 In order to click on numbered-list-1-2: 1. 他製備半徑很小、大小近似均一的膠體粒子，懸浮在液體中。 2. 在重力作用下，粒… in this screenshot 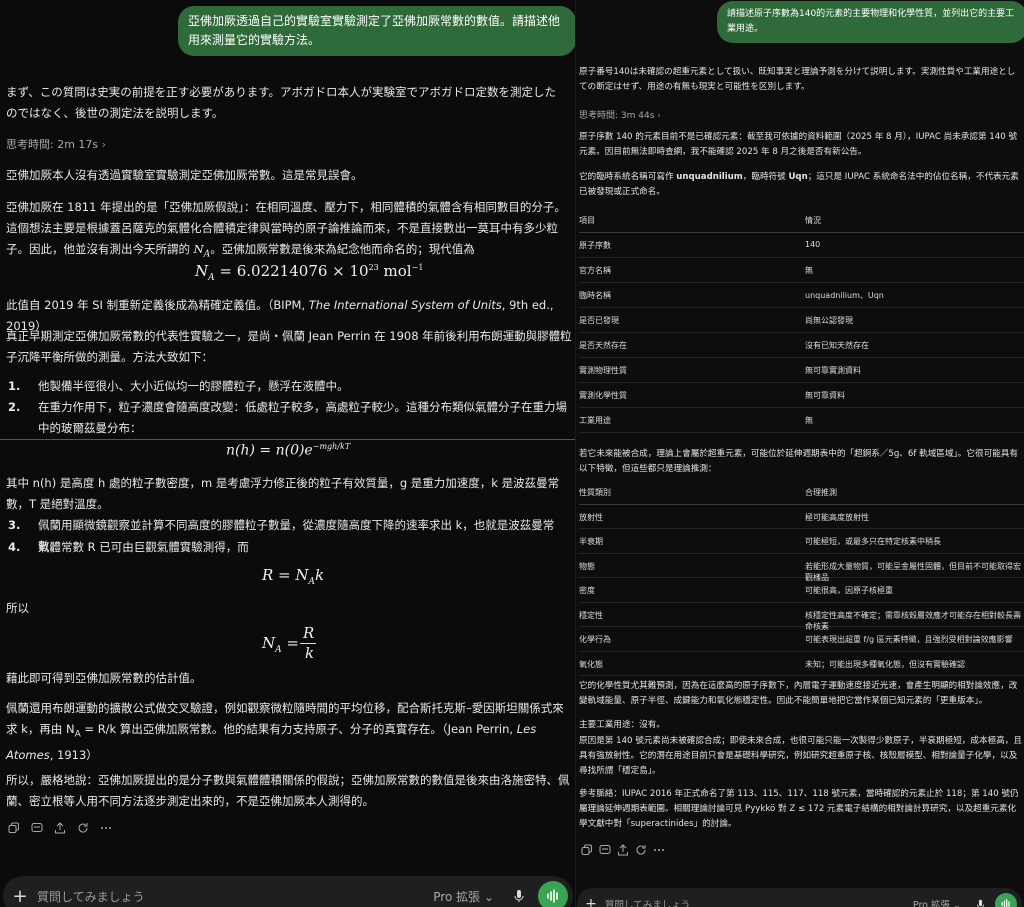, I will do `click(288, 405)`.